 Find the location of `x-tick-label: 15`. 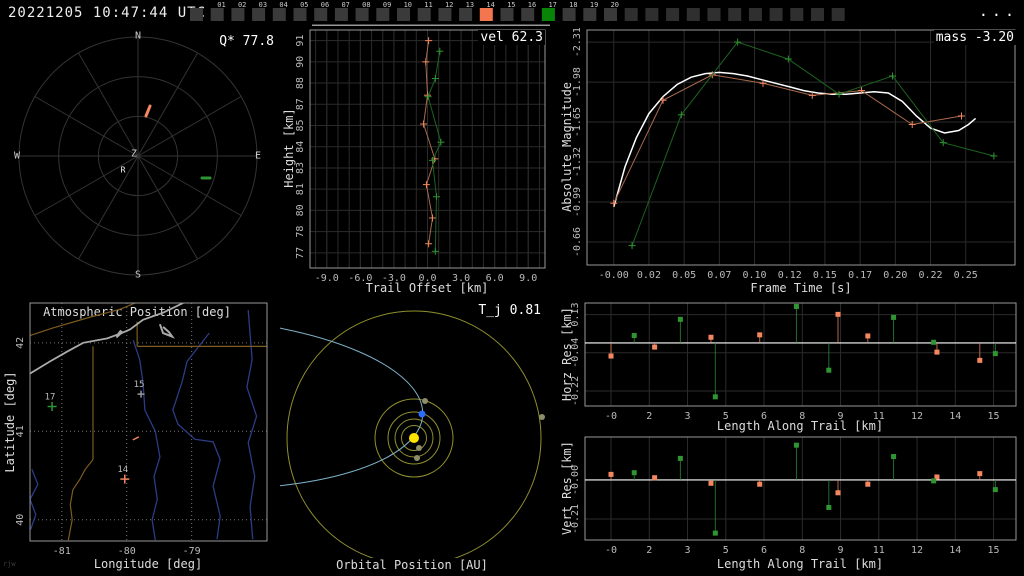

x-tick-label: 15 is located at coordinates (994, 550).